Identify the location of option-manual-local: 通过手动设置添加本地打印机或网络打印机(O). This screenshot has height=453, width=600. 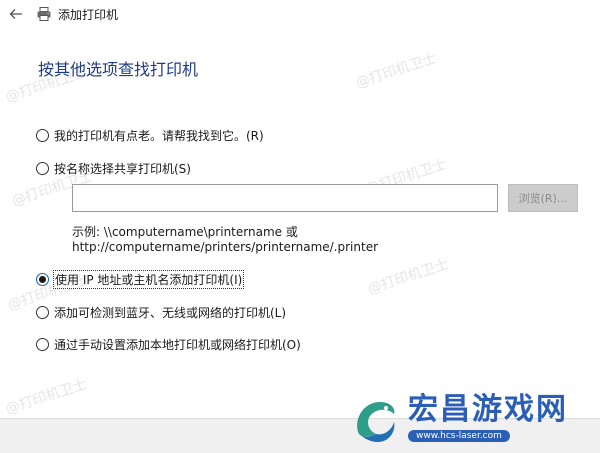
(168, 344).